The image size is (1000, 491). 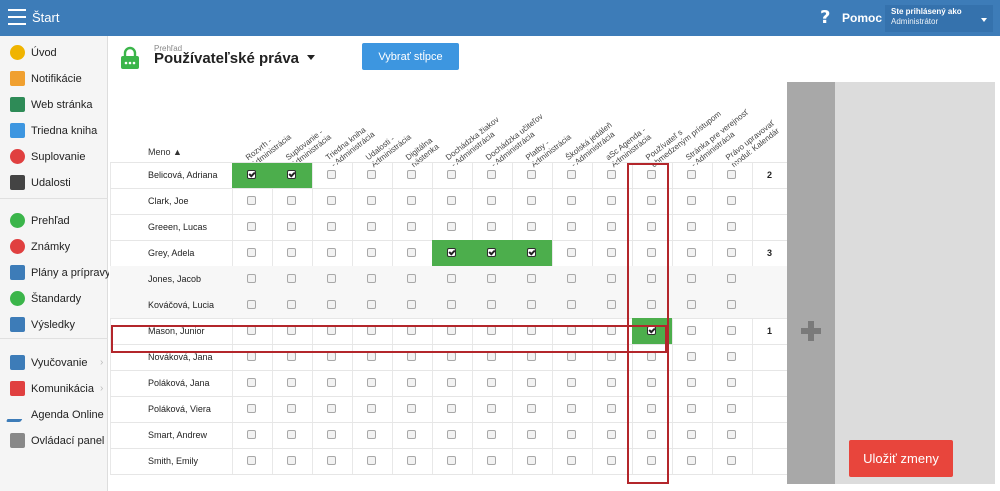 I want to click on sidebar-item-11: Vyučovanie ›, so click(x=54, y=363).